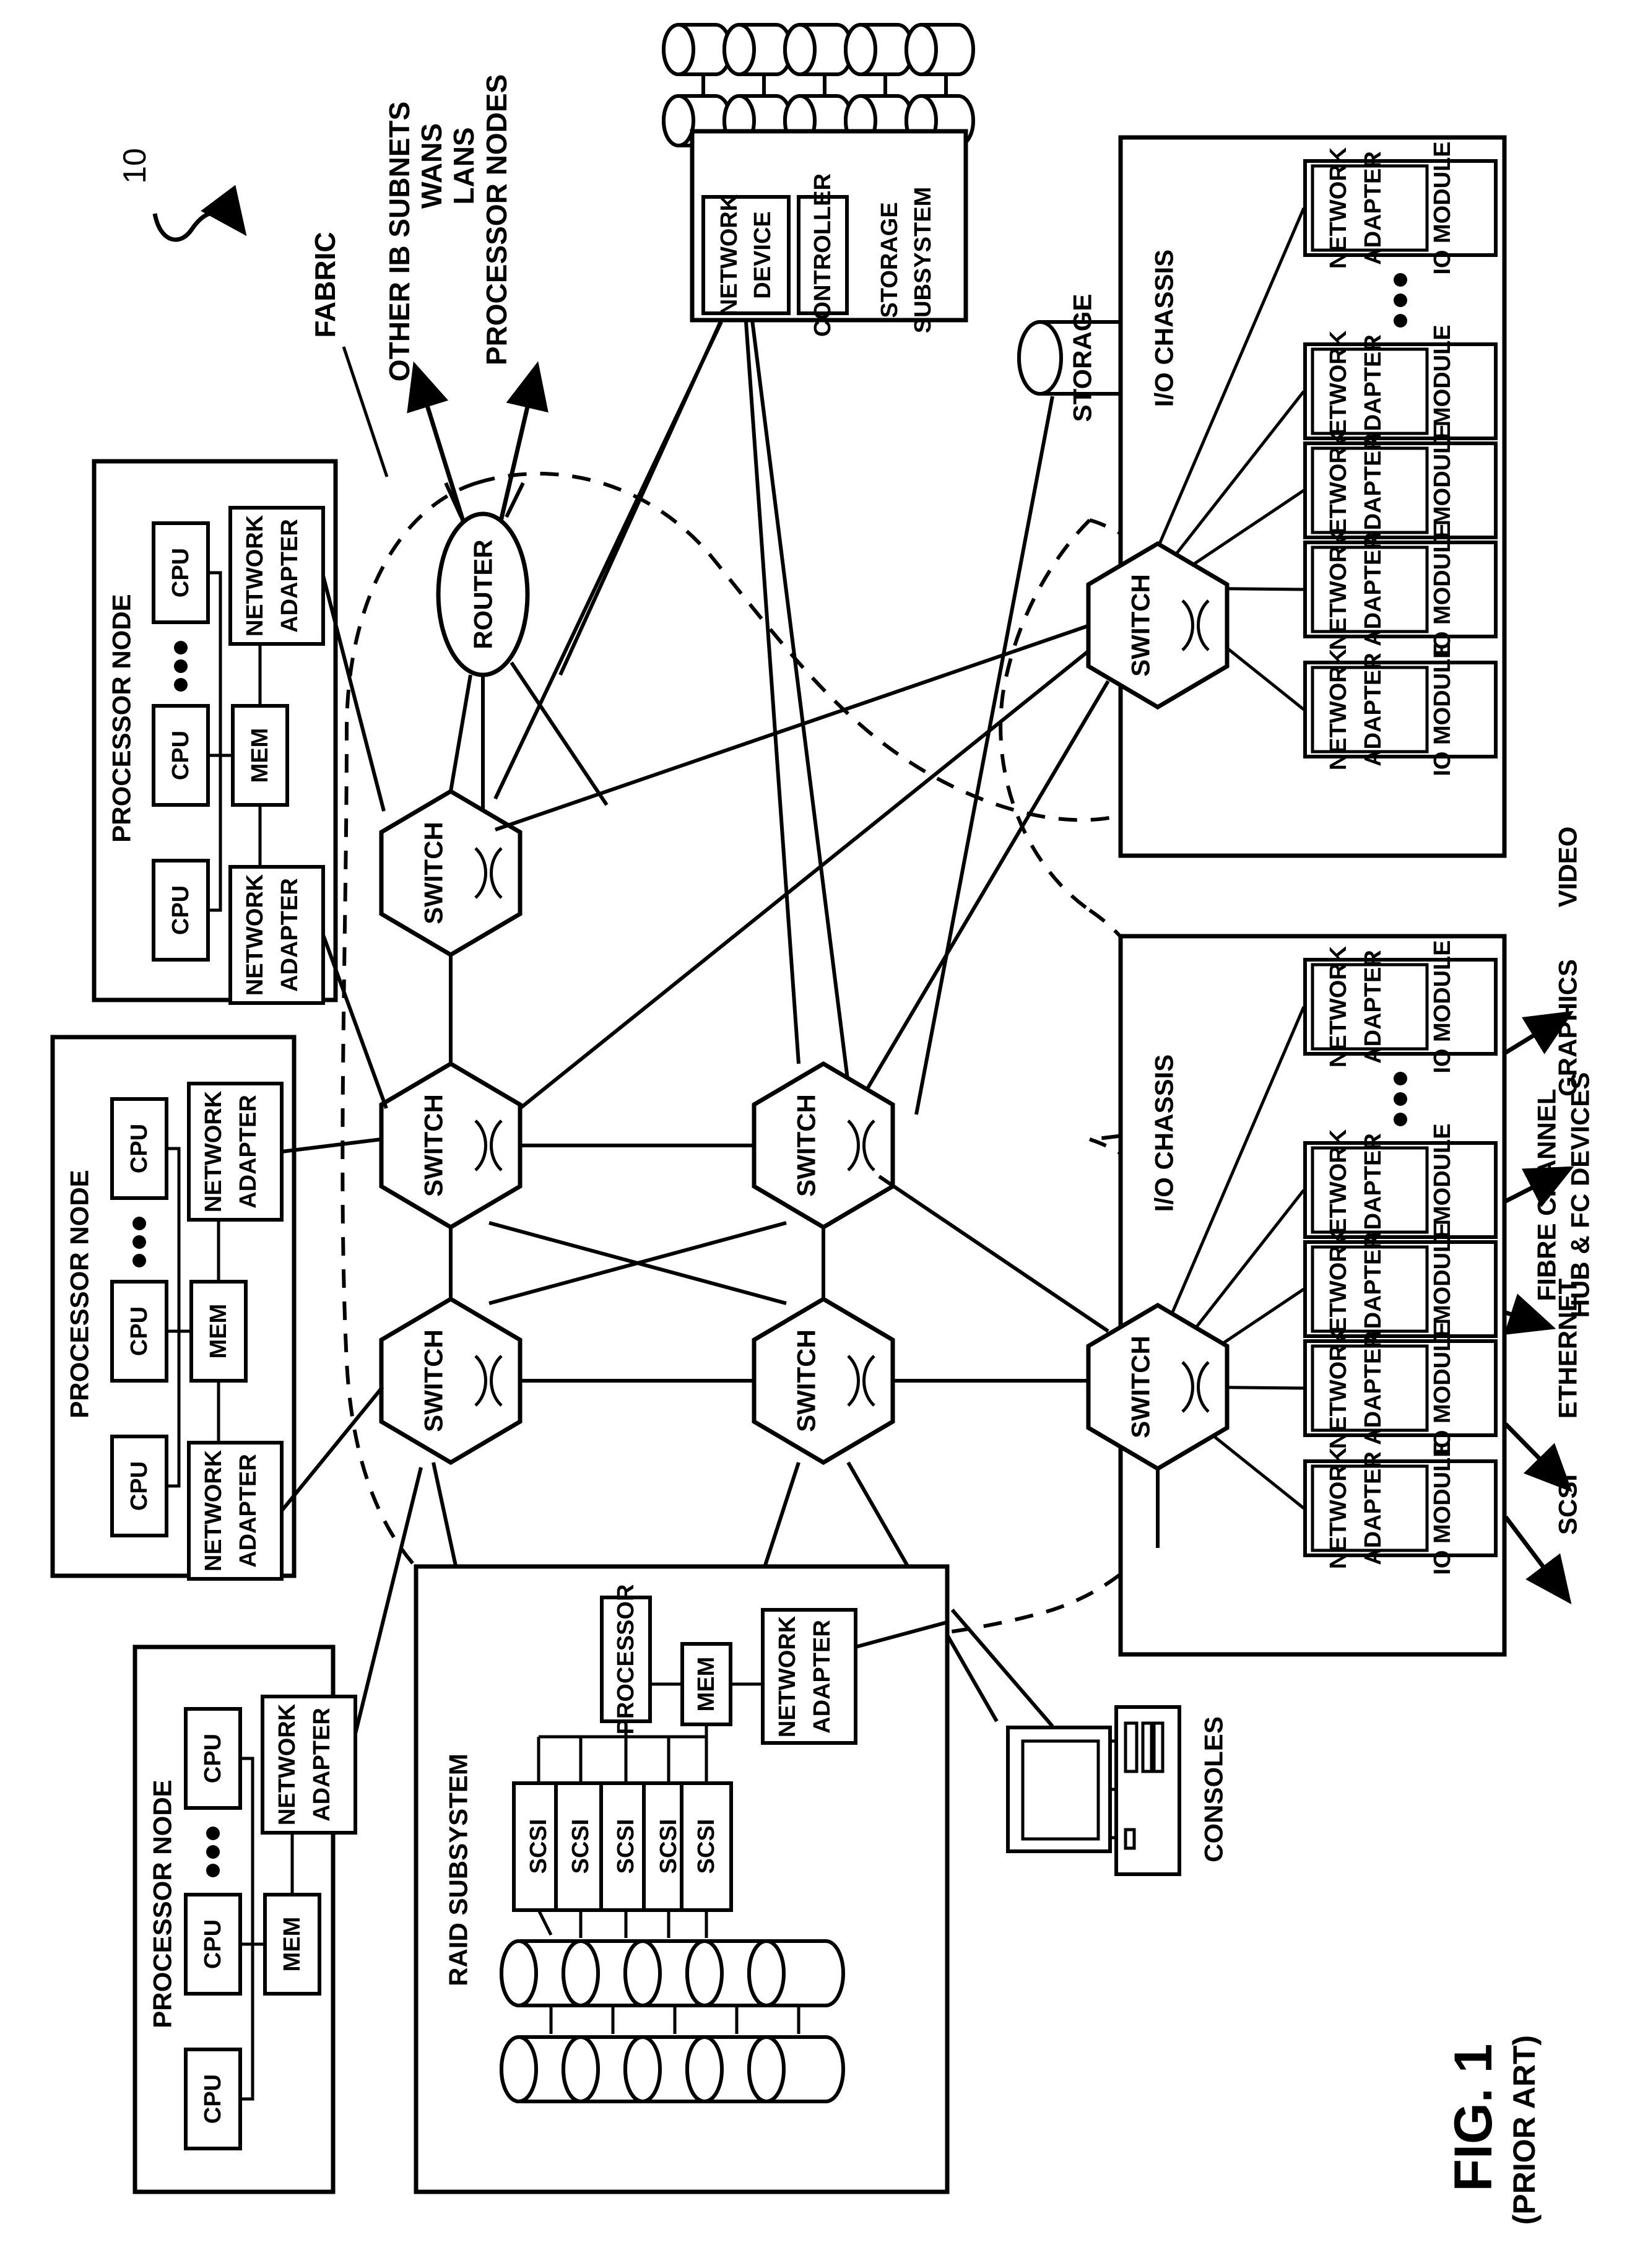 Image resolution: width=1640 pixels, height=2268 pixels. I want to click on processor-nodes-label: PROCESSOR NODES, so click(496, 220).